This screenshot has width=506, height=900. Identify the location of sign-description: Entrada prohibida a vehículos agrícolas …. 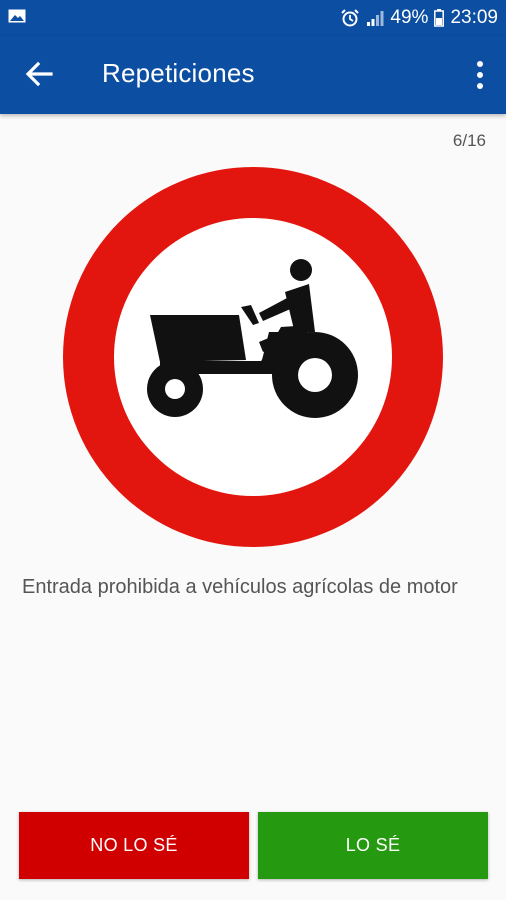
(240, 587).